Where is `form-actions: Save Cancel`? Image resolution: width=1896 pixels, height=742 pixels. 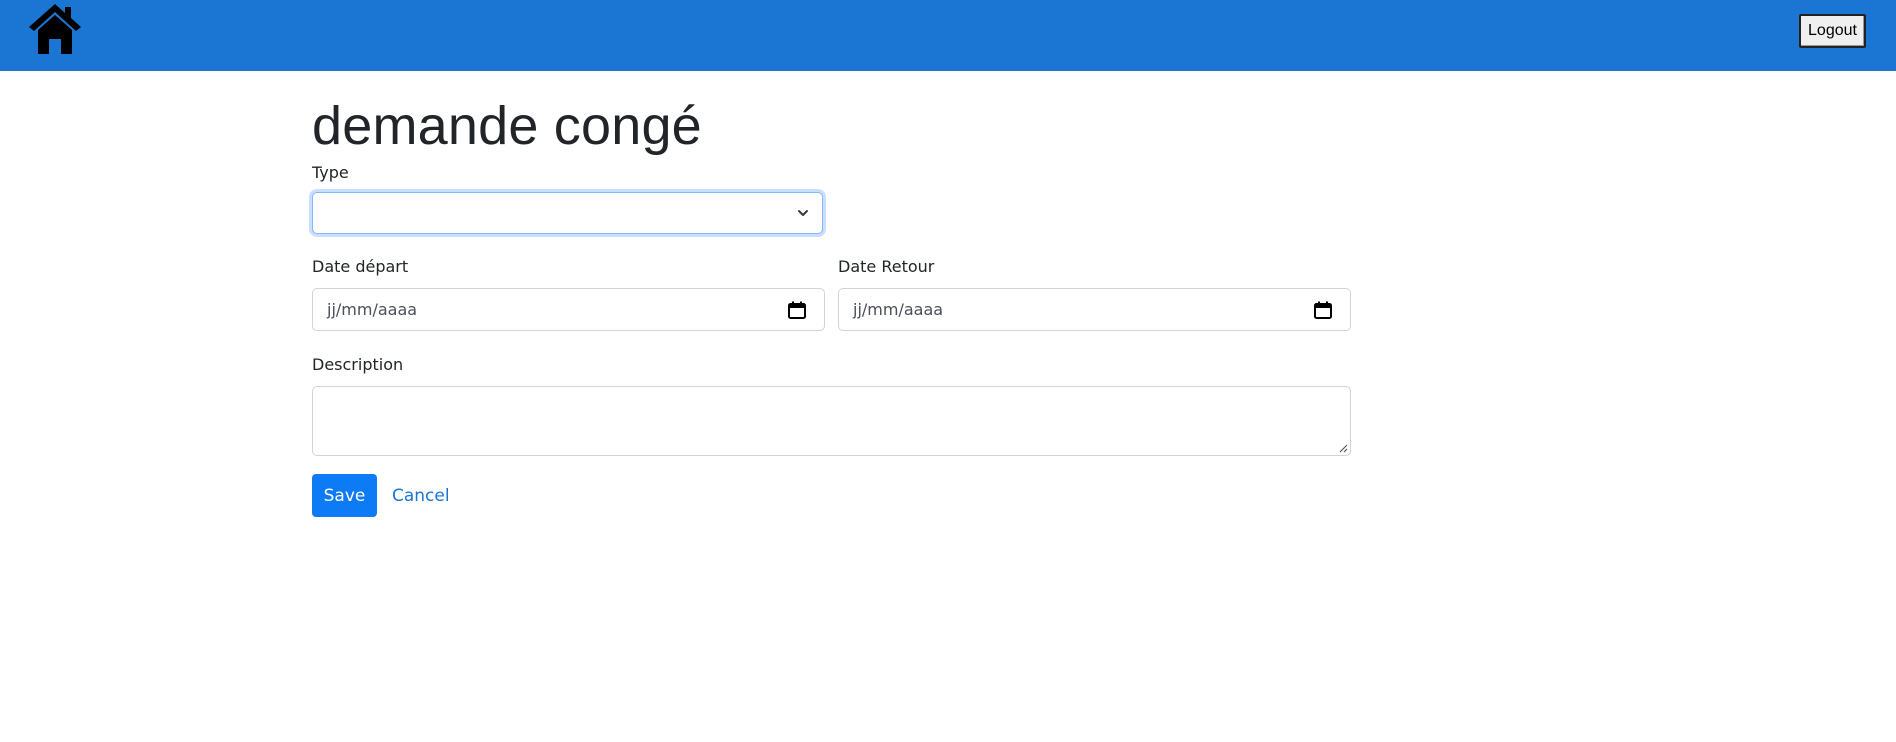 form-actions: Save Cancel is located at coordinates (832, 496).